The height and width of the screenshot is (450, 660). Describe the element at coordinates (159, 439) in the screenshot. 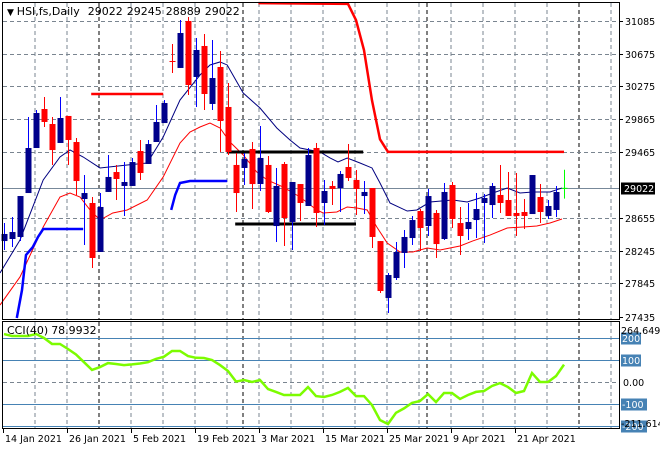

I see `date-label: 5 Feb 2021` at that location.